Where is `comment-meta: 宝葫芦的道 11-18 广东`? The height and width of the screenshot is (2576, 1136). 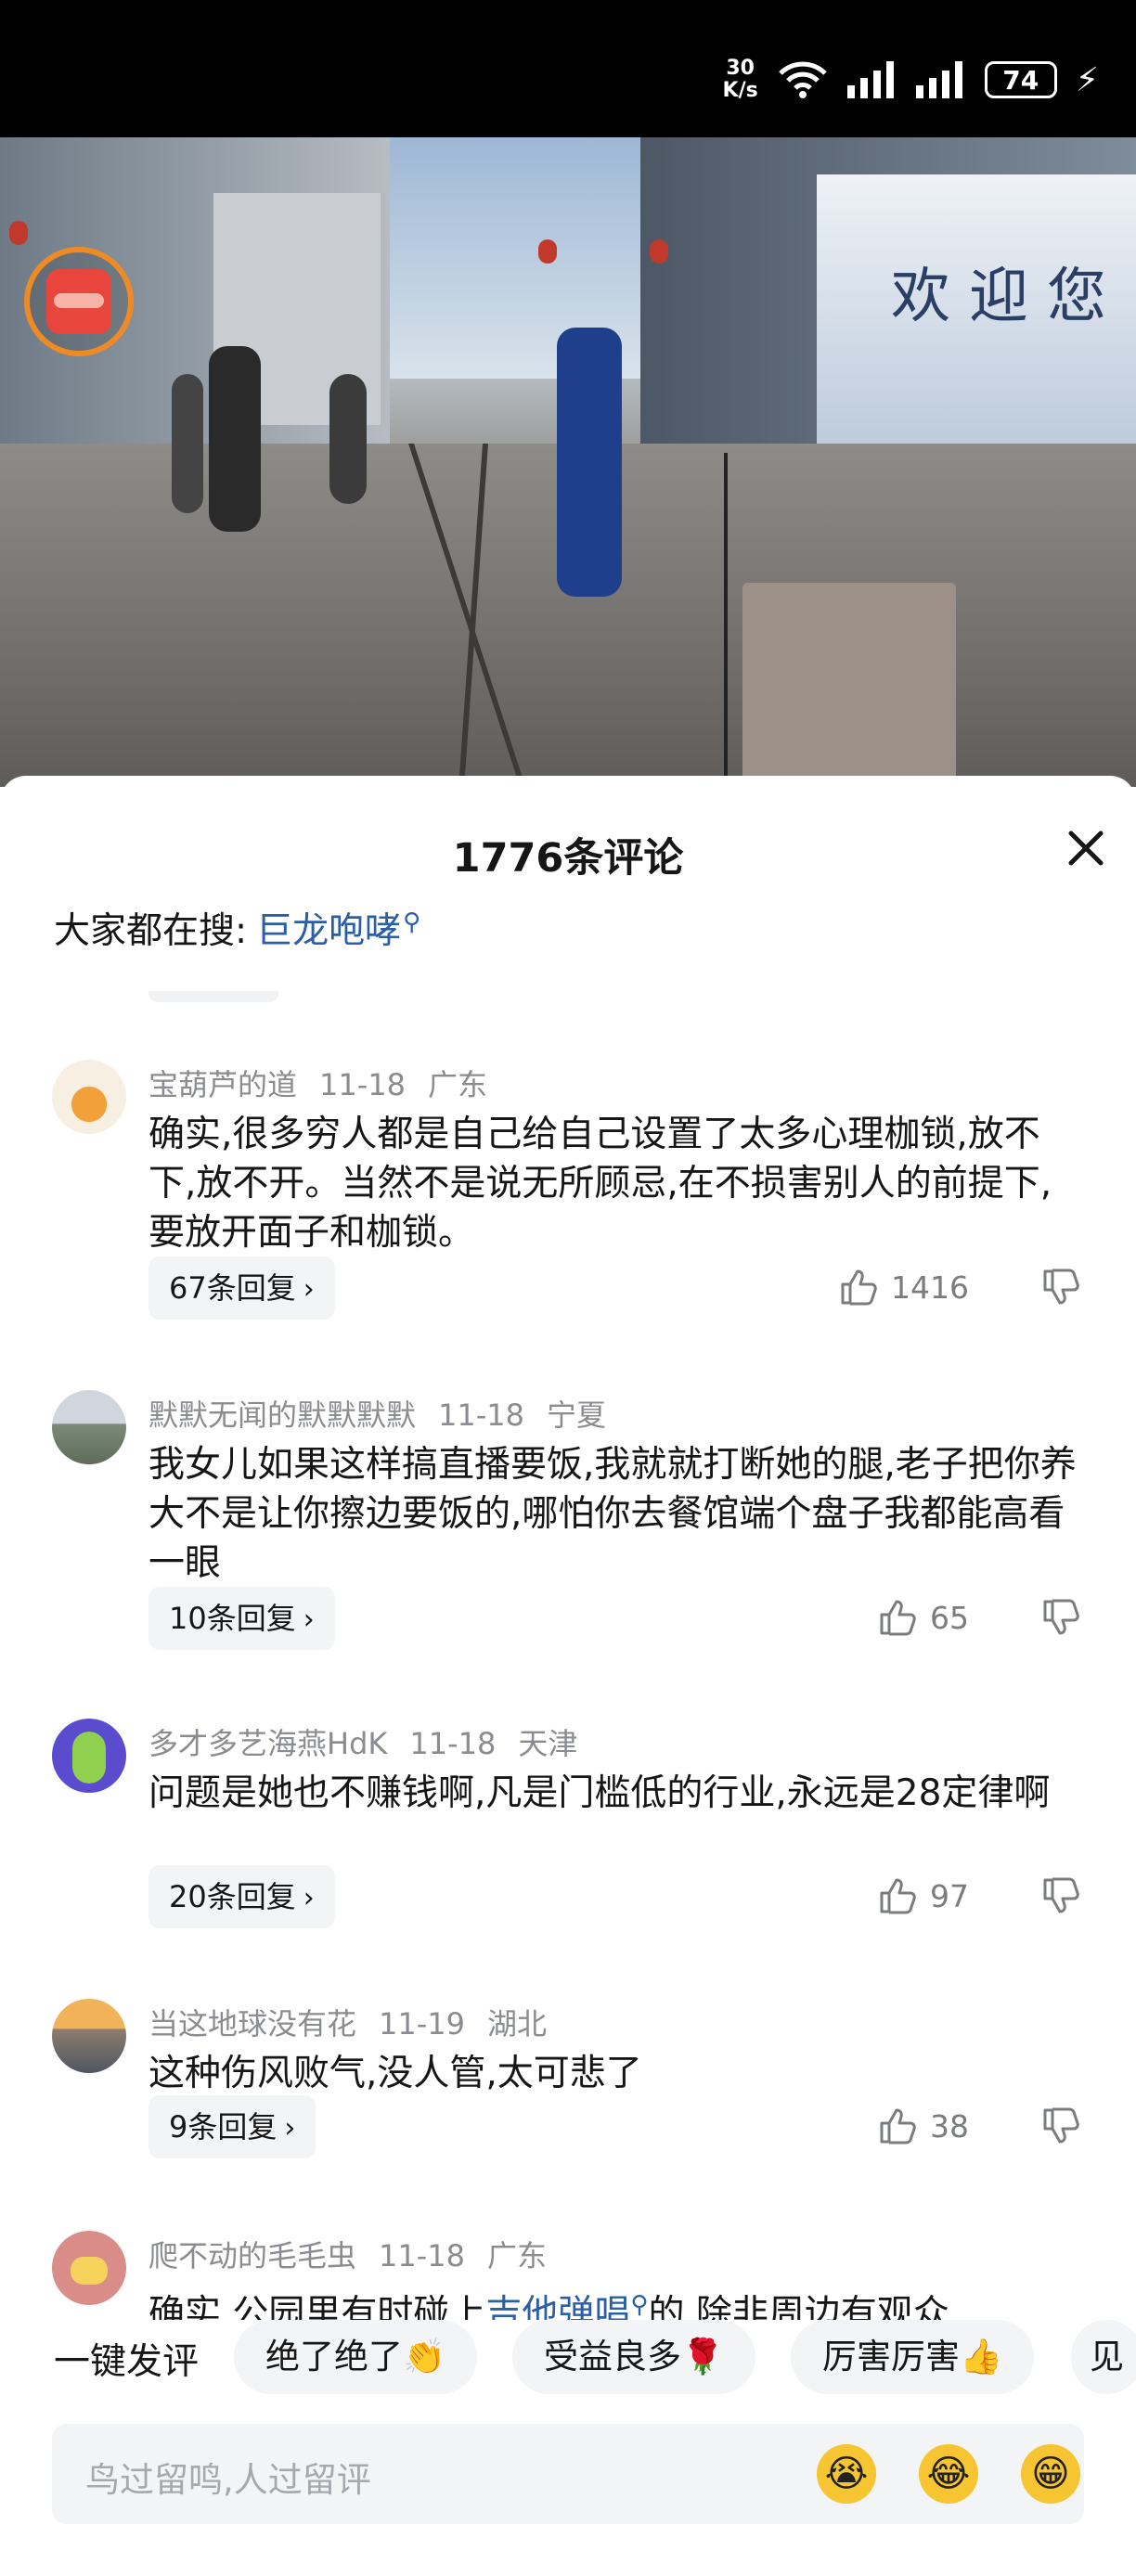 comment-meta: 宝葫芦的道 11-18 广东 is located at coordinates (329, 1083).